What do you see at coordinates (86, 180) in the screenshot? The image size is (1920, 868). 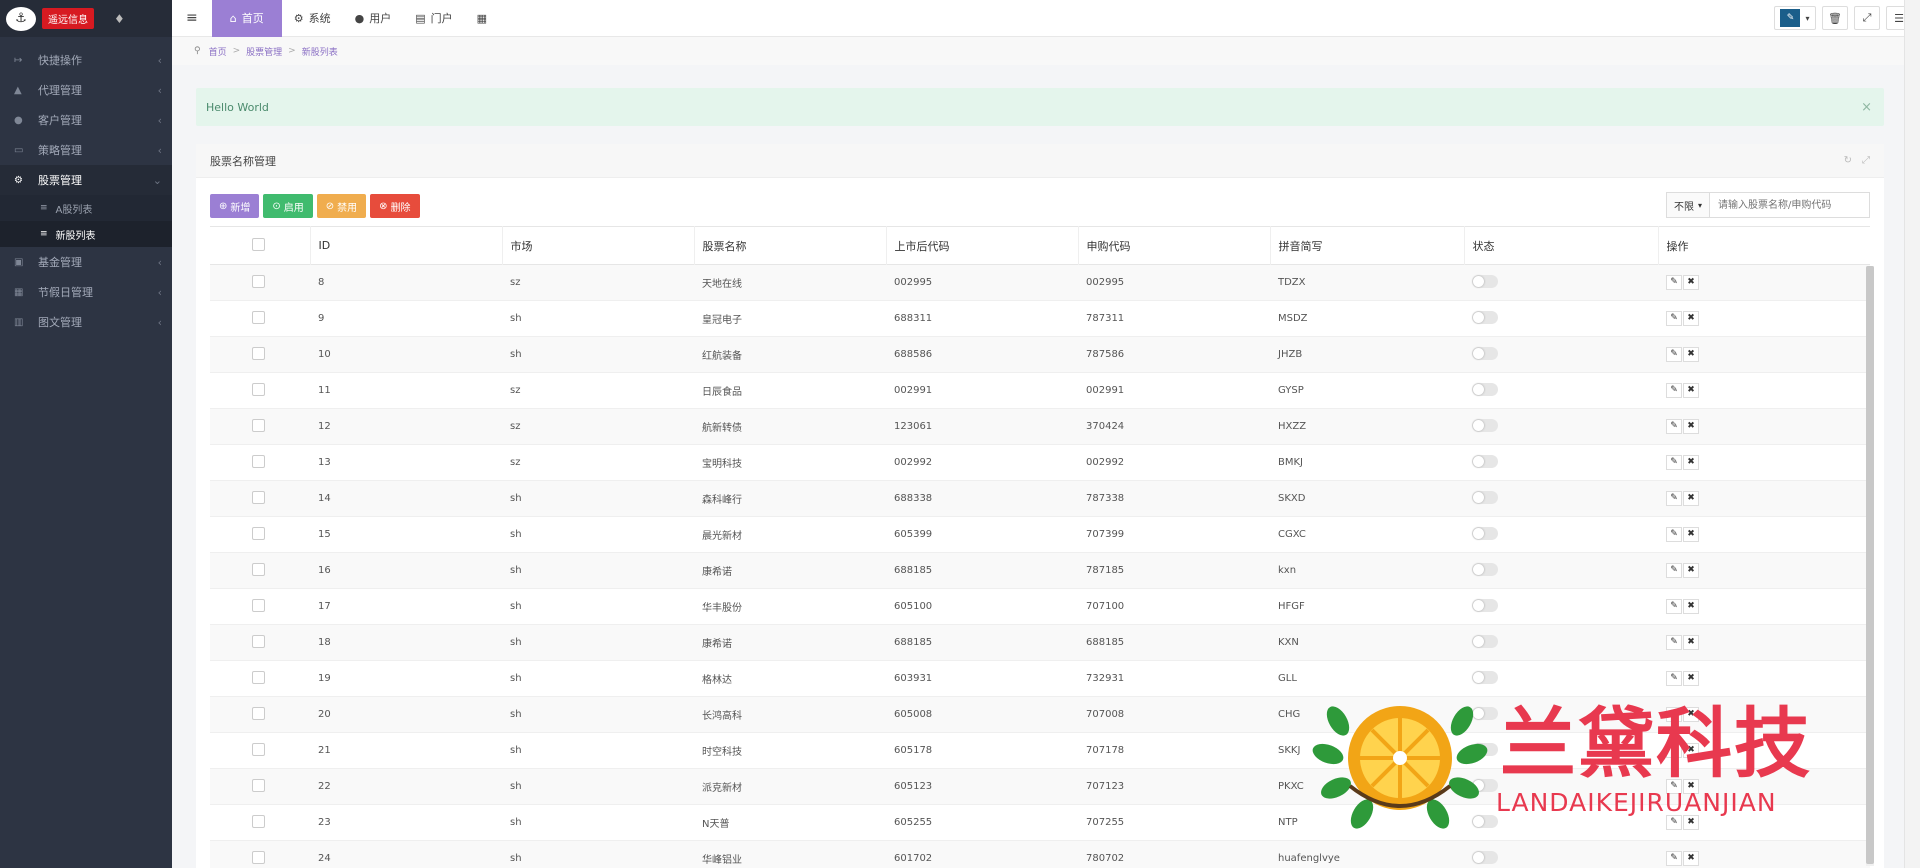 I see `sidebar-item-stock: ⚙ 股票管理 ⌄` at bounding box center [86, 180].